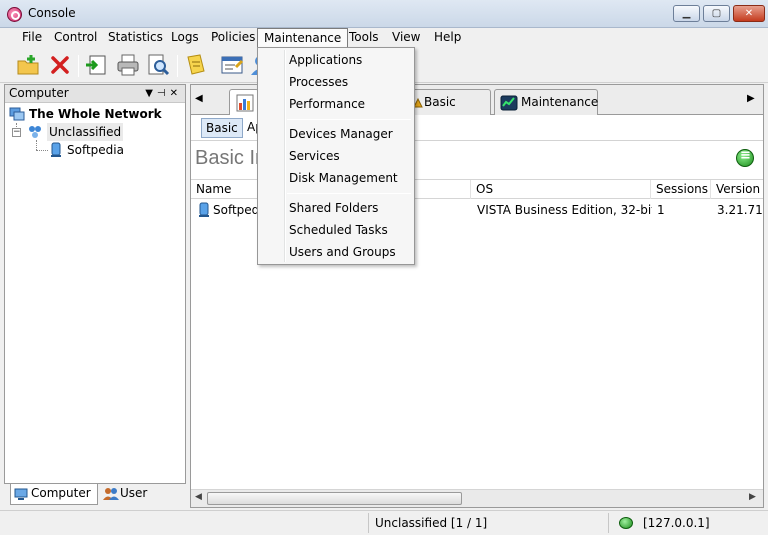 This screenshot has width=768, height=535. What do you see at coordinates (488, 523) in the screenshot?
I see `status-scope: Unclassified [1 / 1]` at bounding box center [488, 523].